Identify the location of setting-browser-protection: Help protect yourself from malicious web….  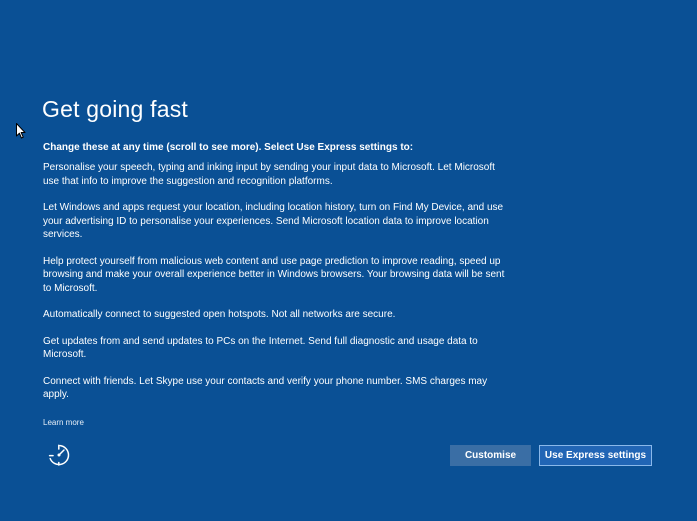
(274, 274).